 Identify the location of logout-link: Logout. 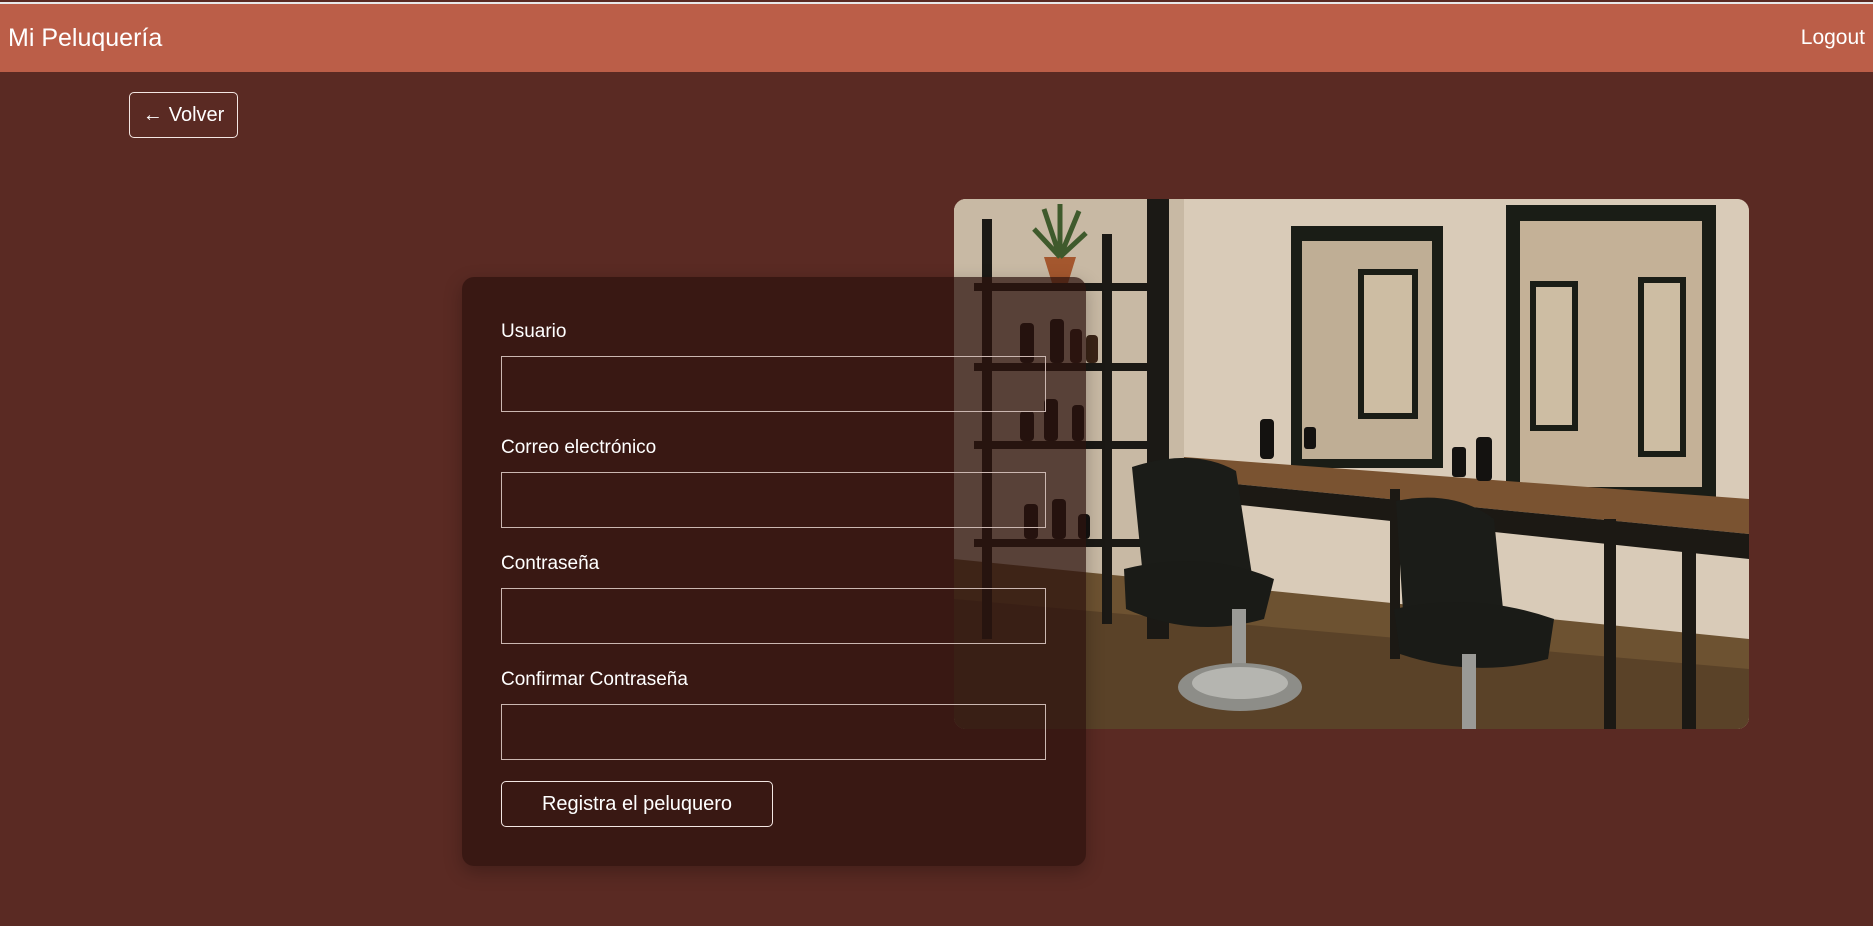
(1833, 38).